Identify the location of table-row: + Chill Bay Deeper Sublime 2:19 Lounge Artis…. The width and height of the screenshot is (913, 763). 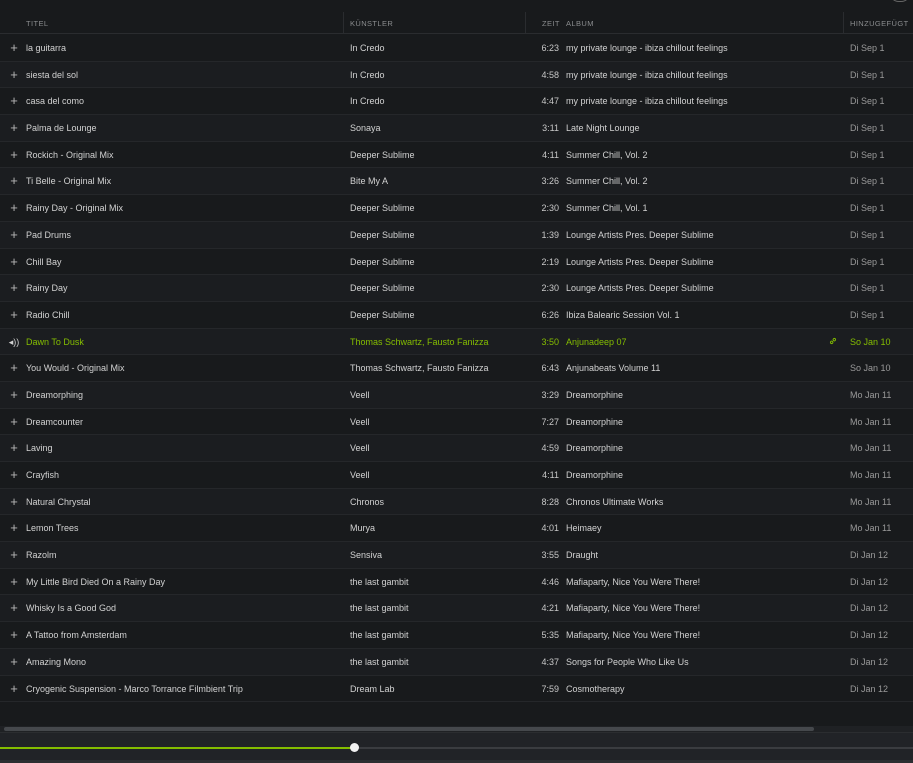
(456, 262).